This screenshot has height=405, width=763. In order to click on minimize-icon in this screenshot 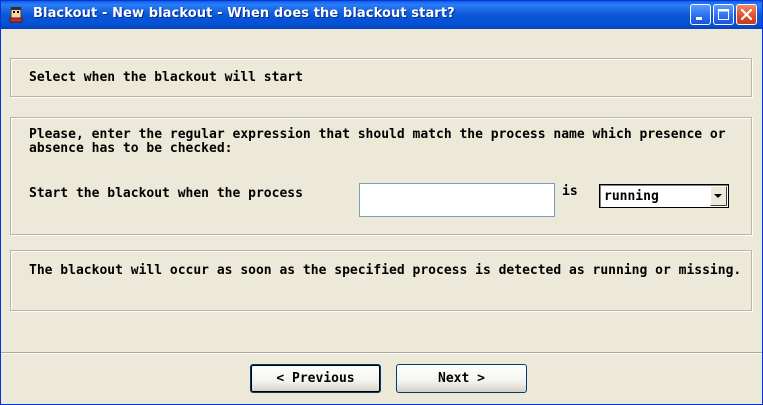, I will do `click(699, 18)`.